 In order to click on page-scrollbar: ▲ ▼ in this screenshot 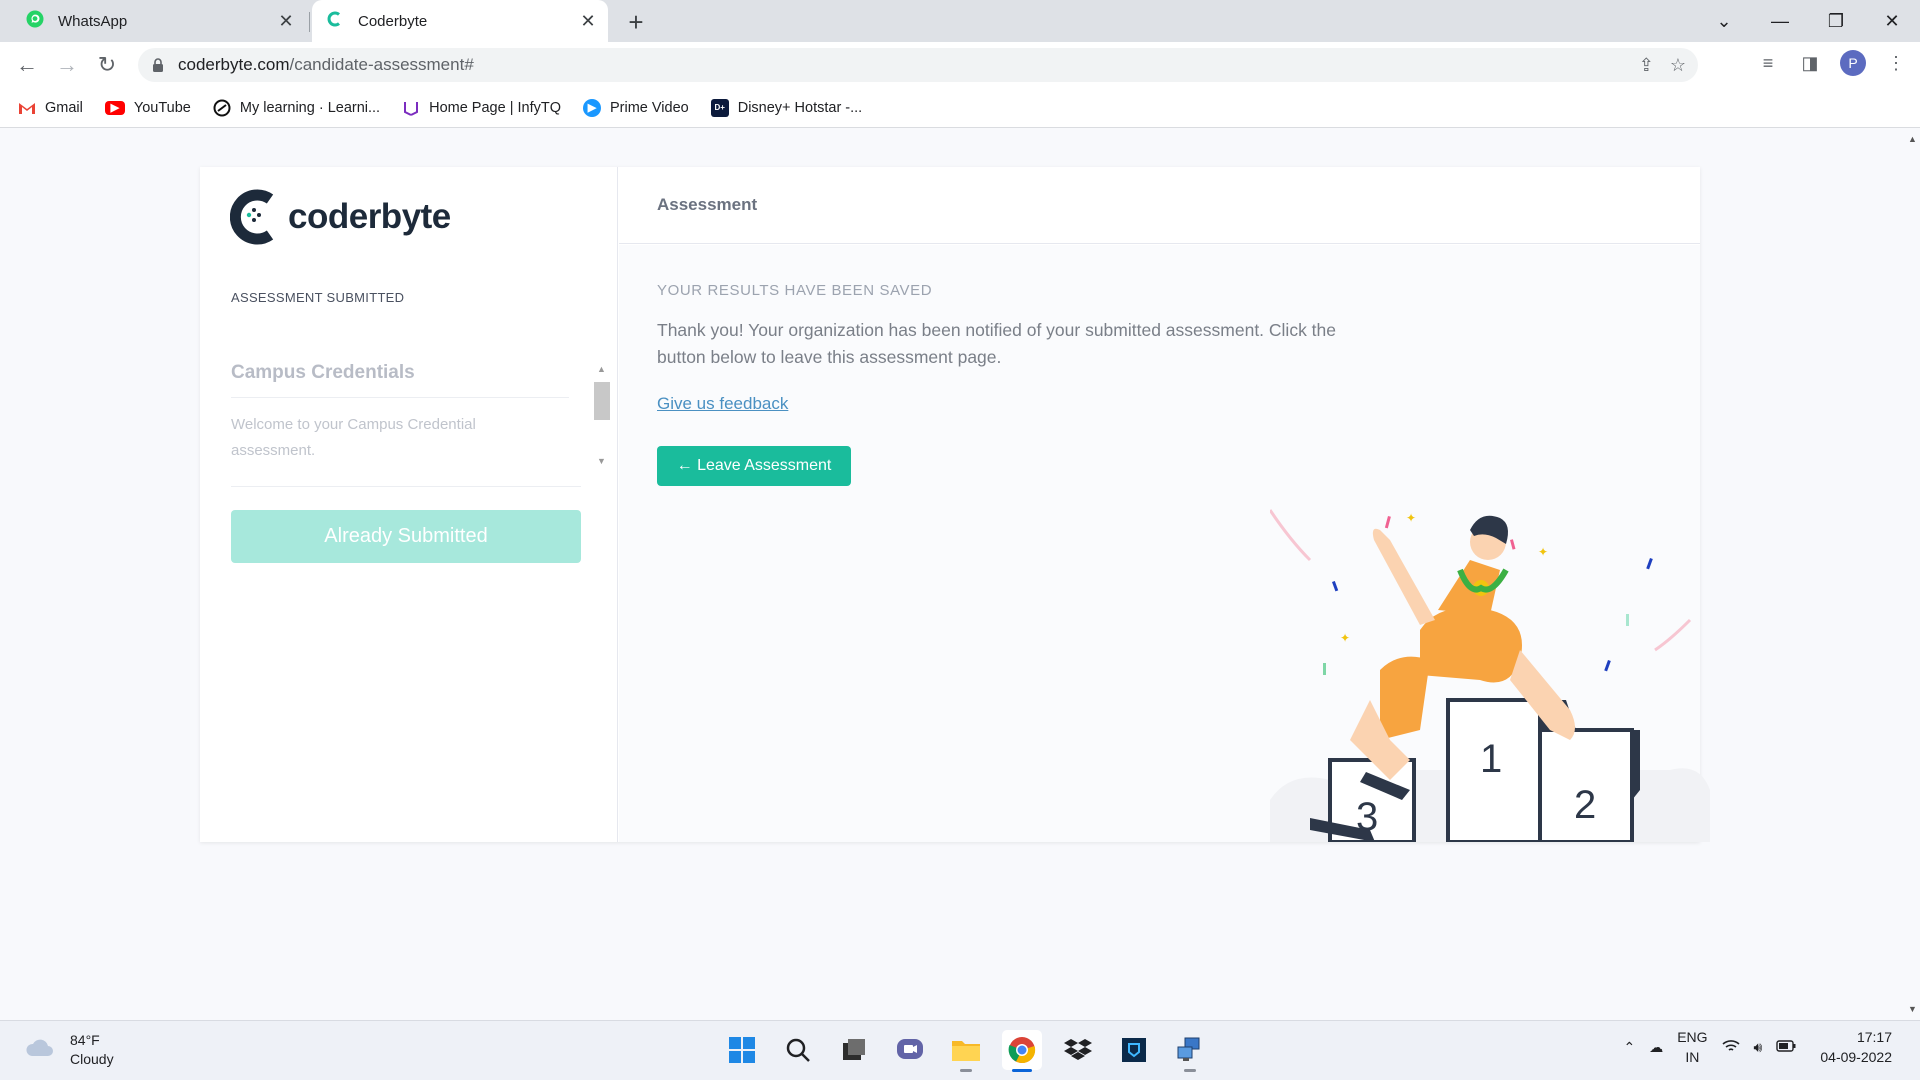, I will do `click(1912, 574)`.